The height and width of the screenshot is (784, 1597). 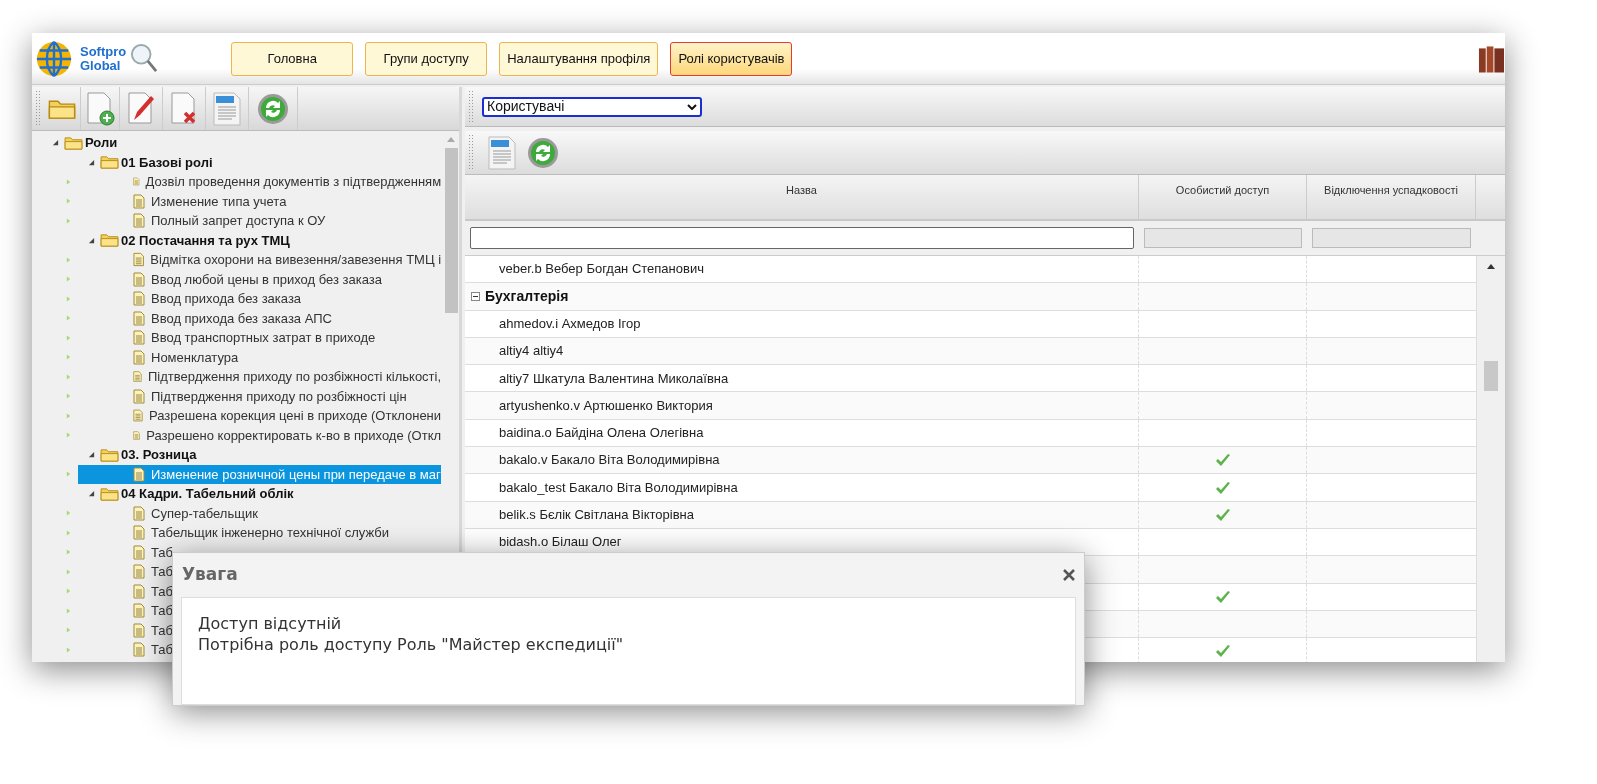 I want to click on table-cell-text: bakalo.v Бакало Віта Володимирівна, so click(x=609, y=460).